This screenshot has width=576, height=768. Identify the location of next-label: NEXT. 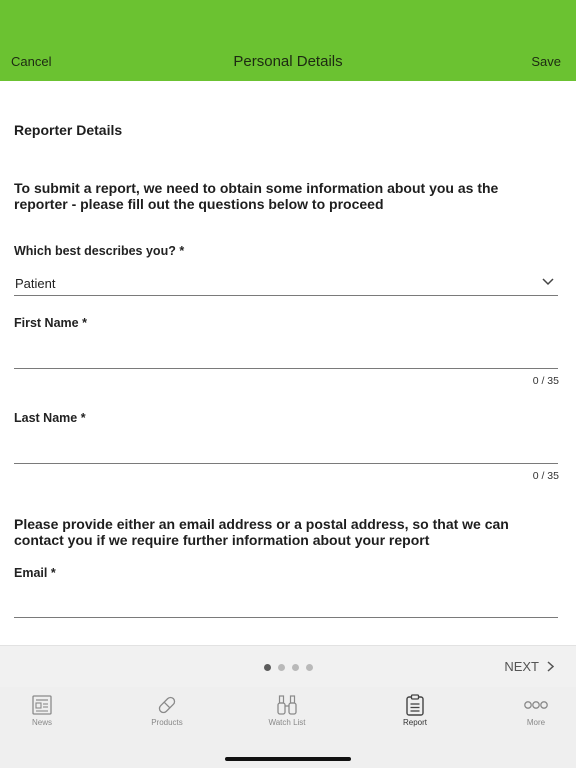
(521, 666).